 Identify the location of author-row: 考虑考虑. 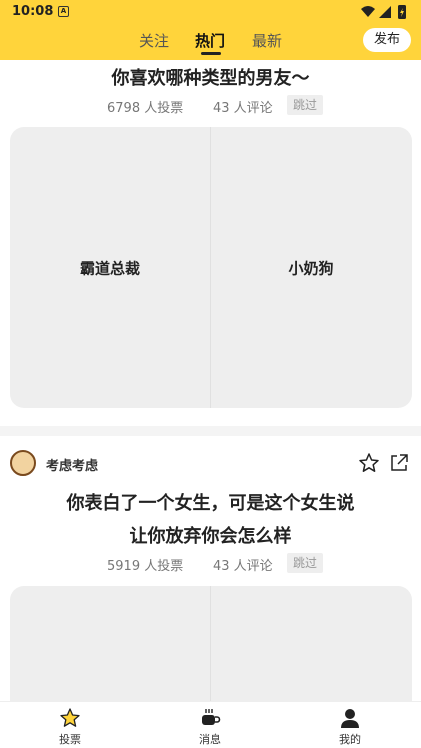
(210, 463).